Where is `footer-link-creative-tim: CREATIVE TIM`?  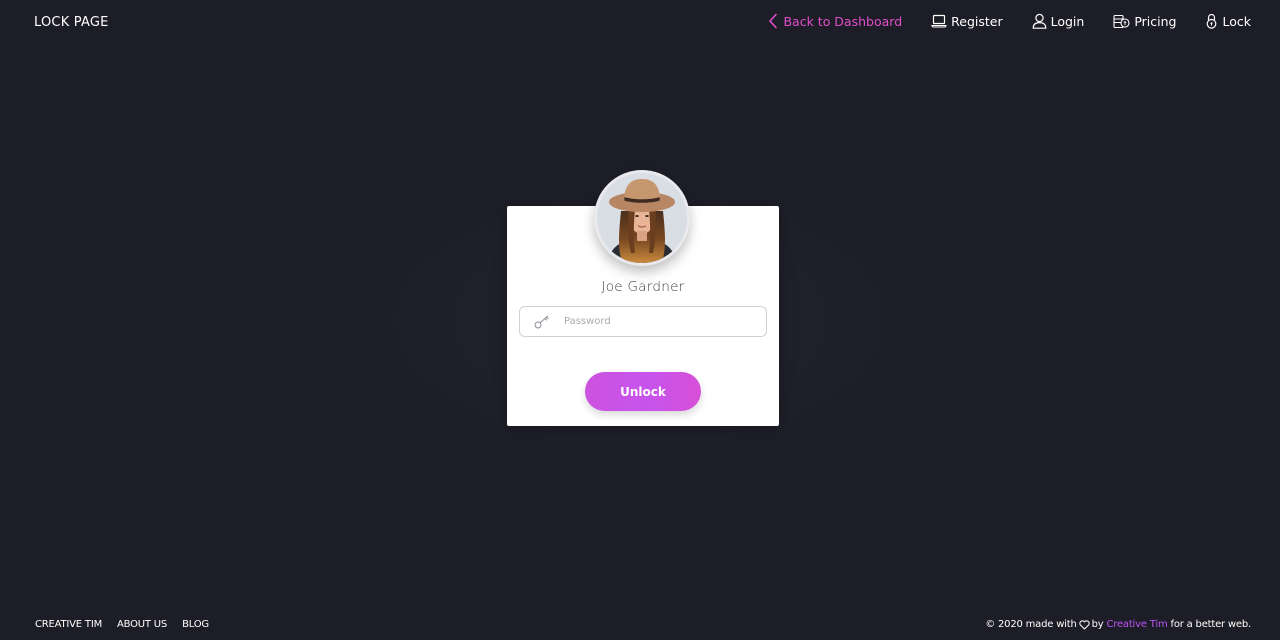 footer-link-creative-tim: CREATIVE TIM is located at coordinates (68, 624).